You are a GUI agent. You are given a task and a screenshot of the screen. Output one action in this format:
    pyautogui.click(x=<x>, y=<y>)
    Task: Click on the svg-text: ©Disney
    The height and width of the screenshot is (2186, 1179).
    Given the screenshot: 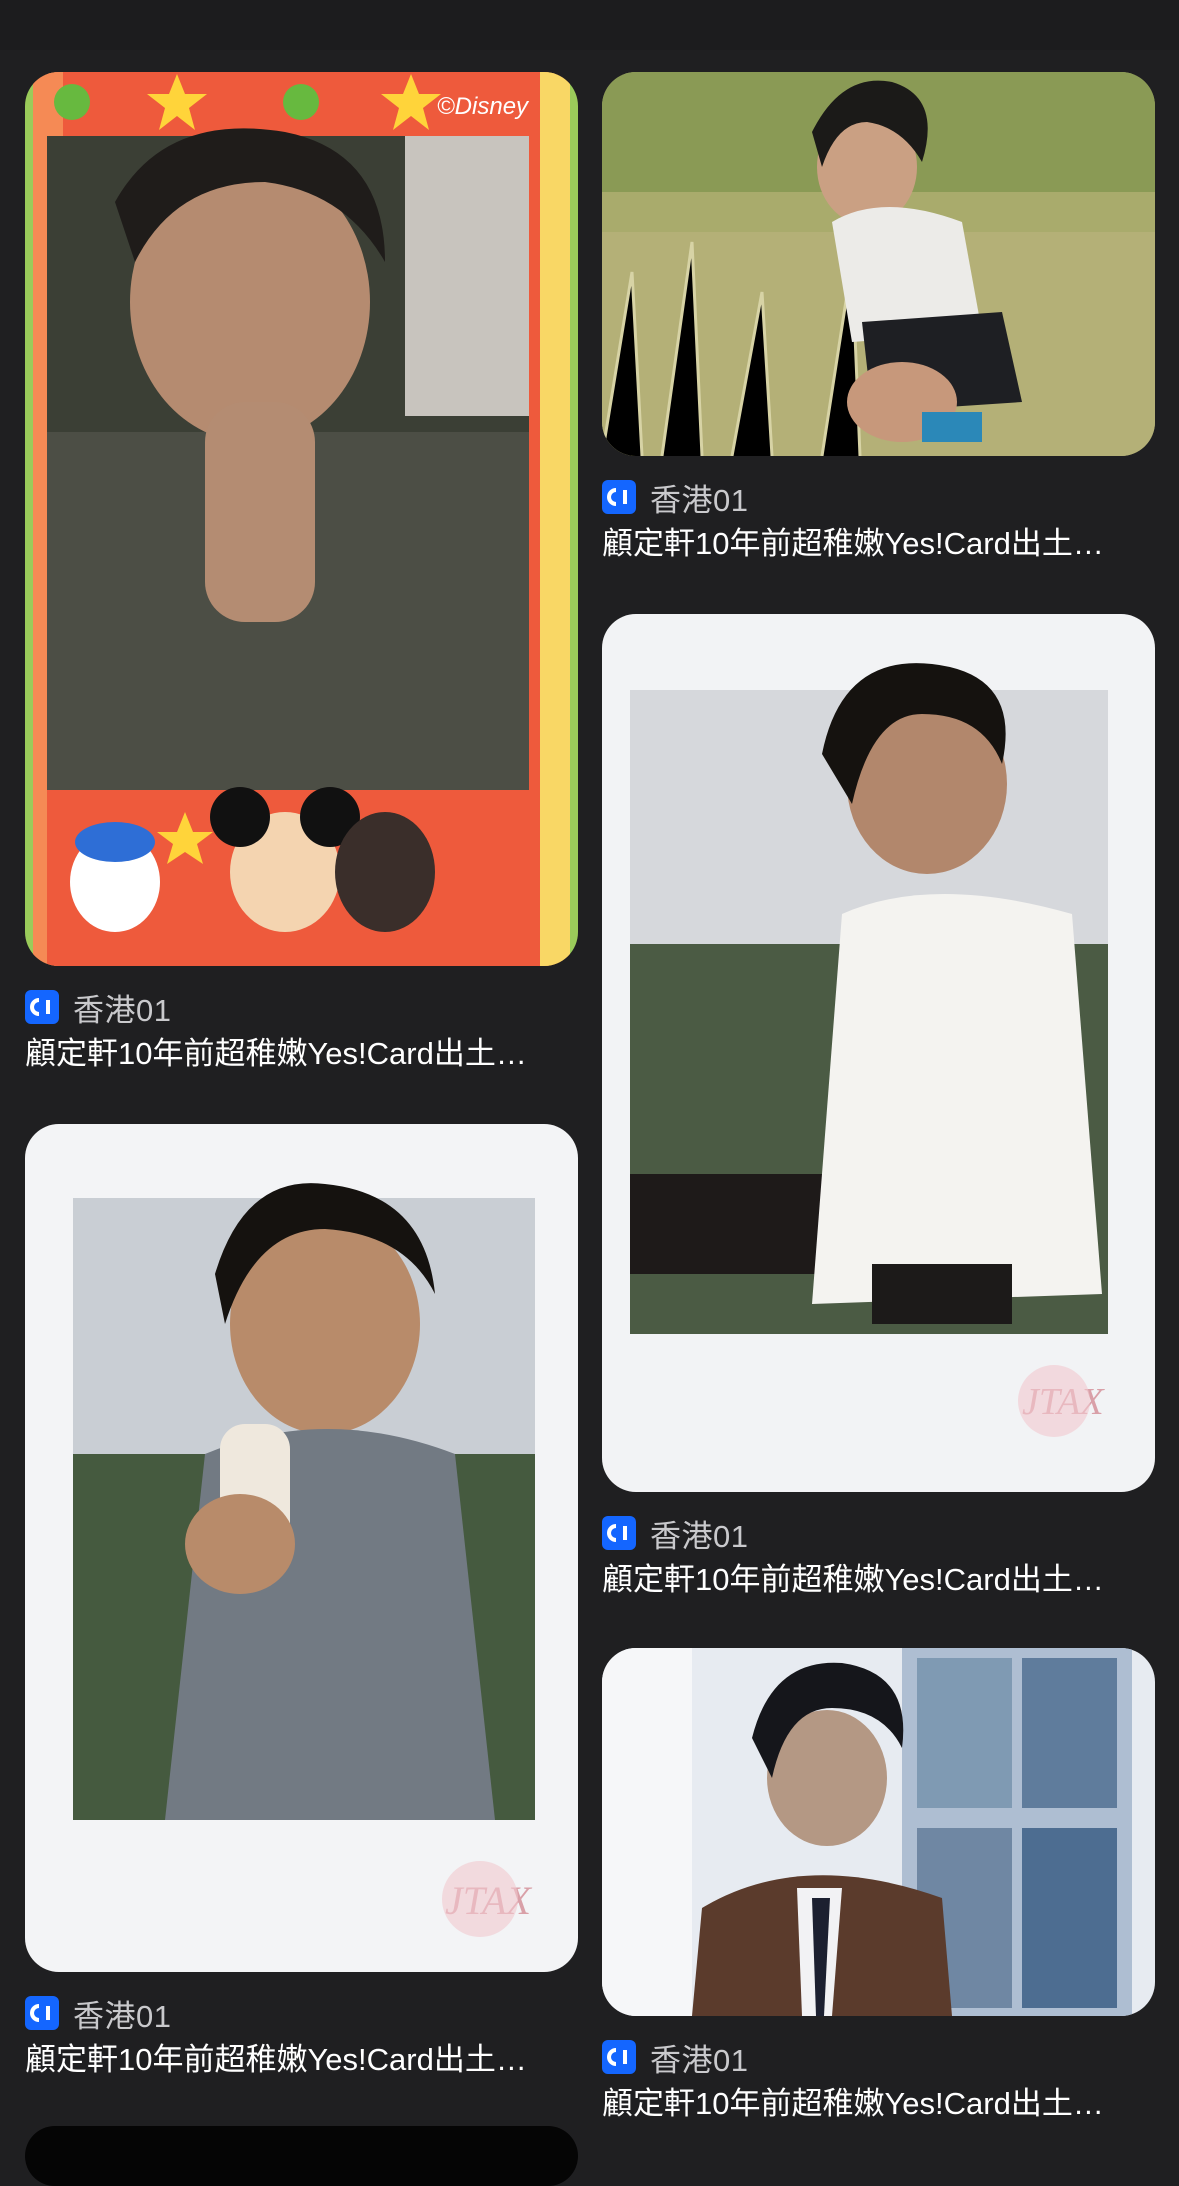 What is the action you would take?
    pyautogui.click(x=483, y=106)
    